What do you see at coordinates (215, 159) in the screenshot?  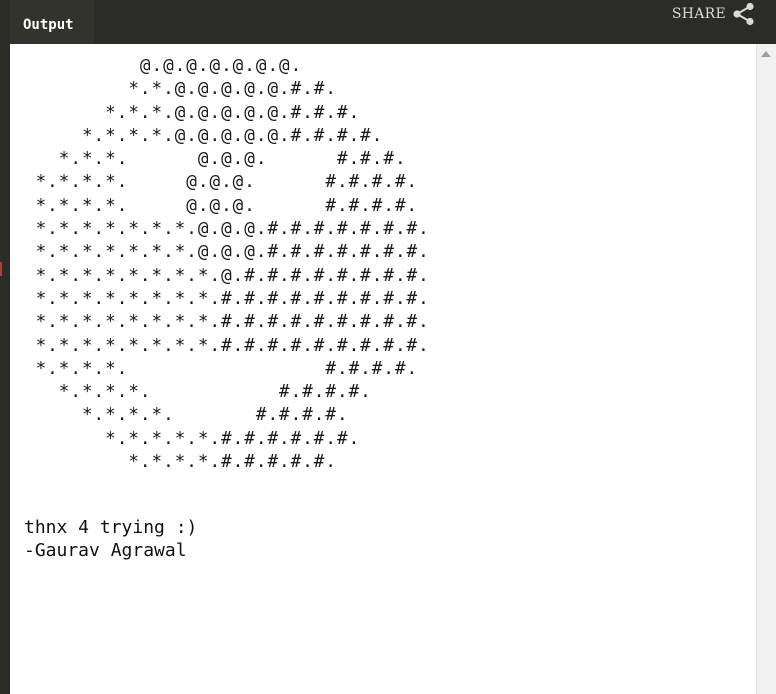 I see `pattern-line: *.*.*. @.@.@. #.#.#.` at bounding box center [215, 159].